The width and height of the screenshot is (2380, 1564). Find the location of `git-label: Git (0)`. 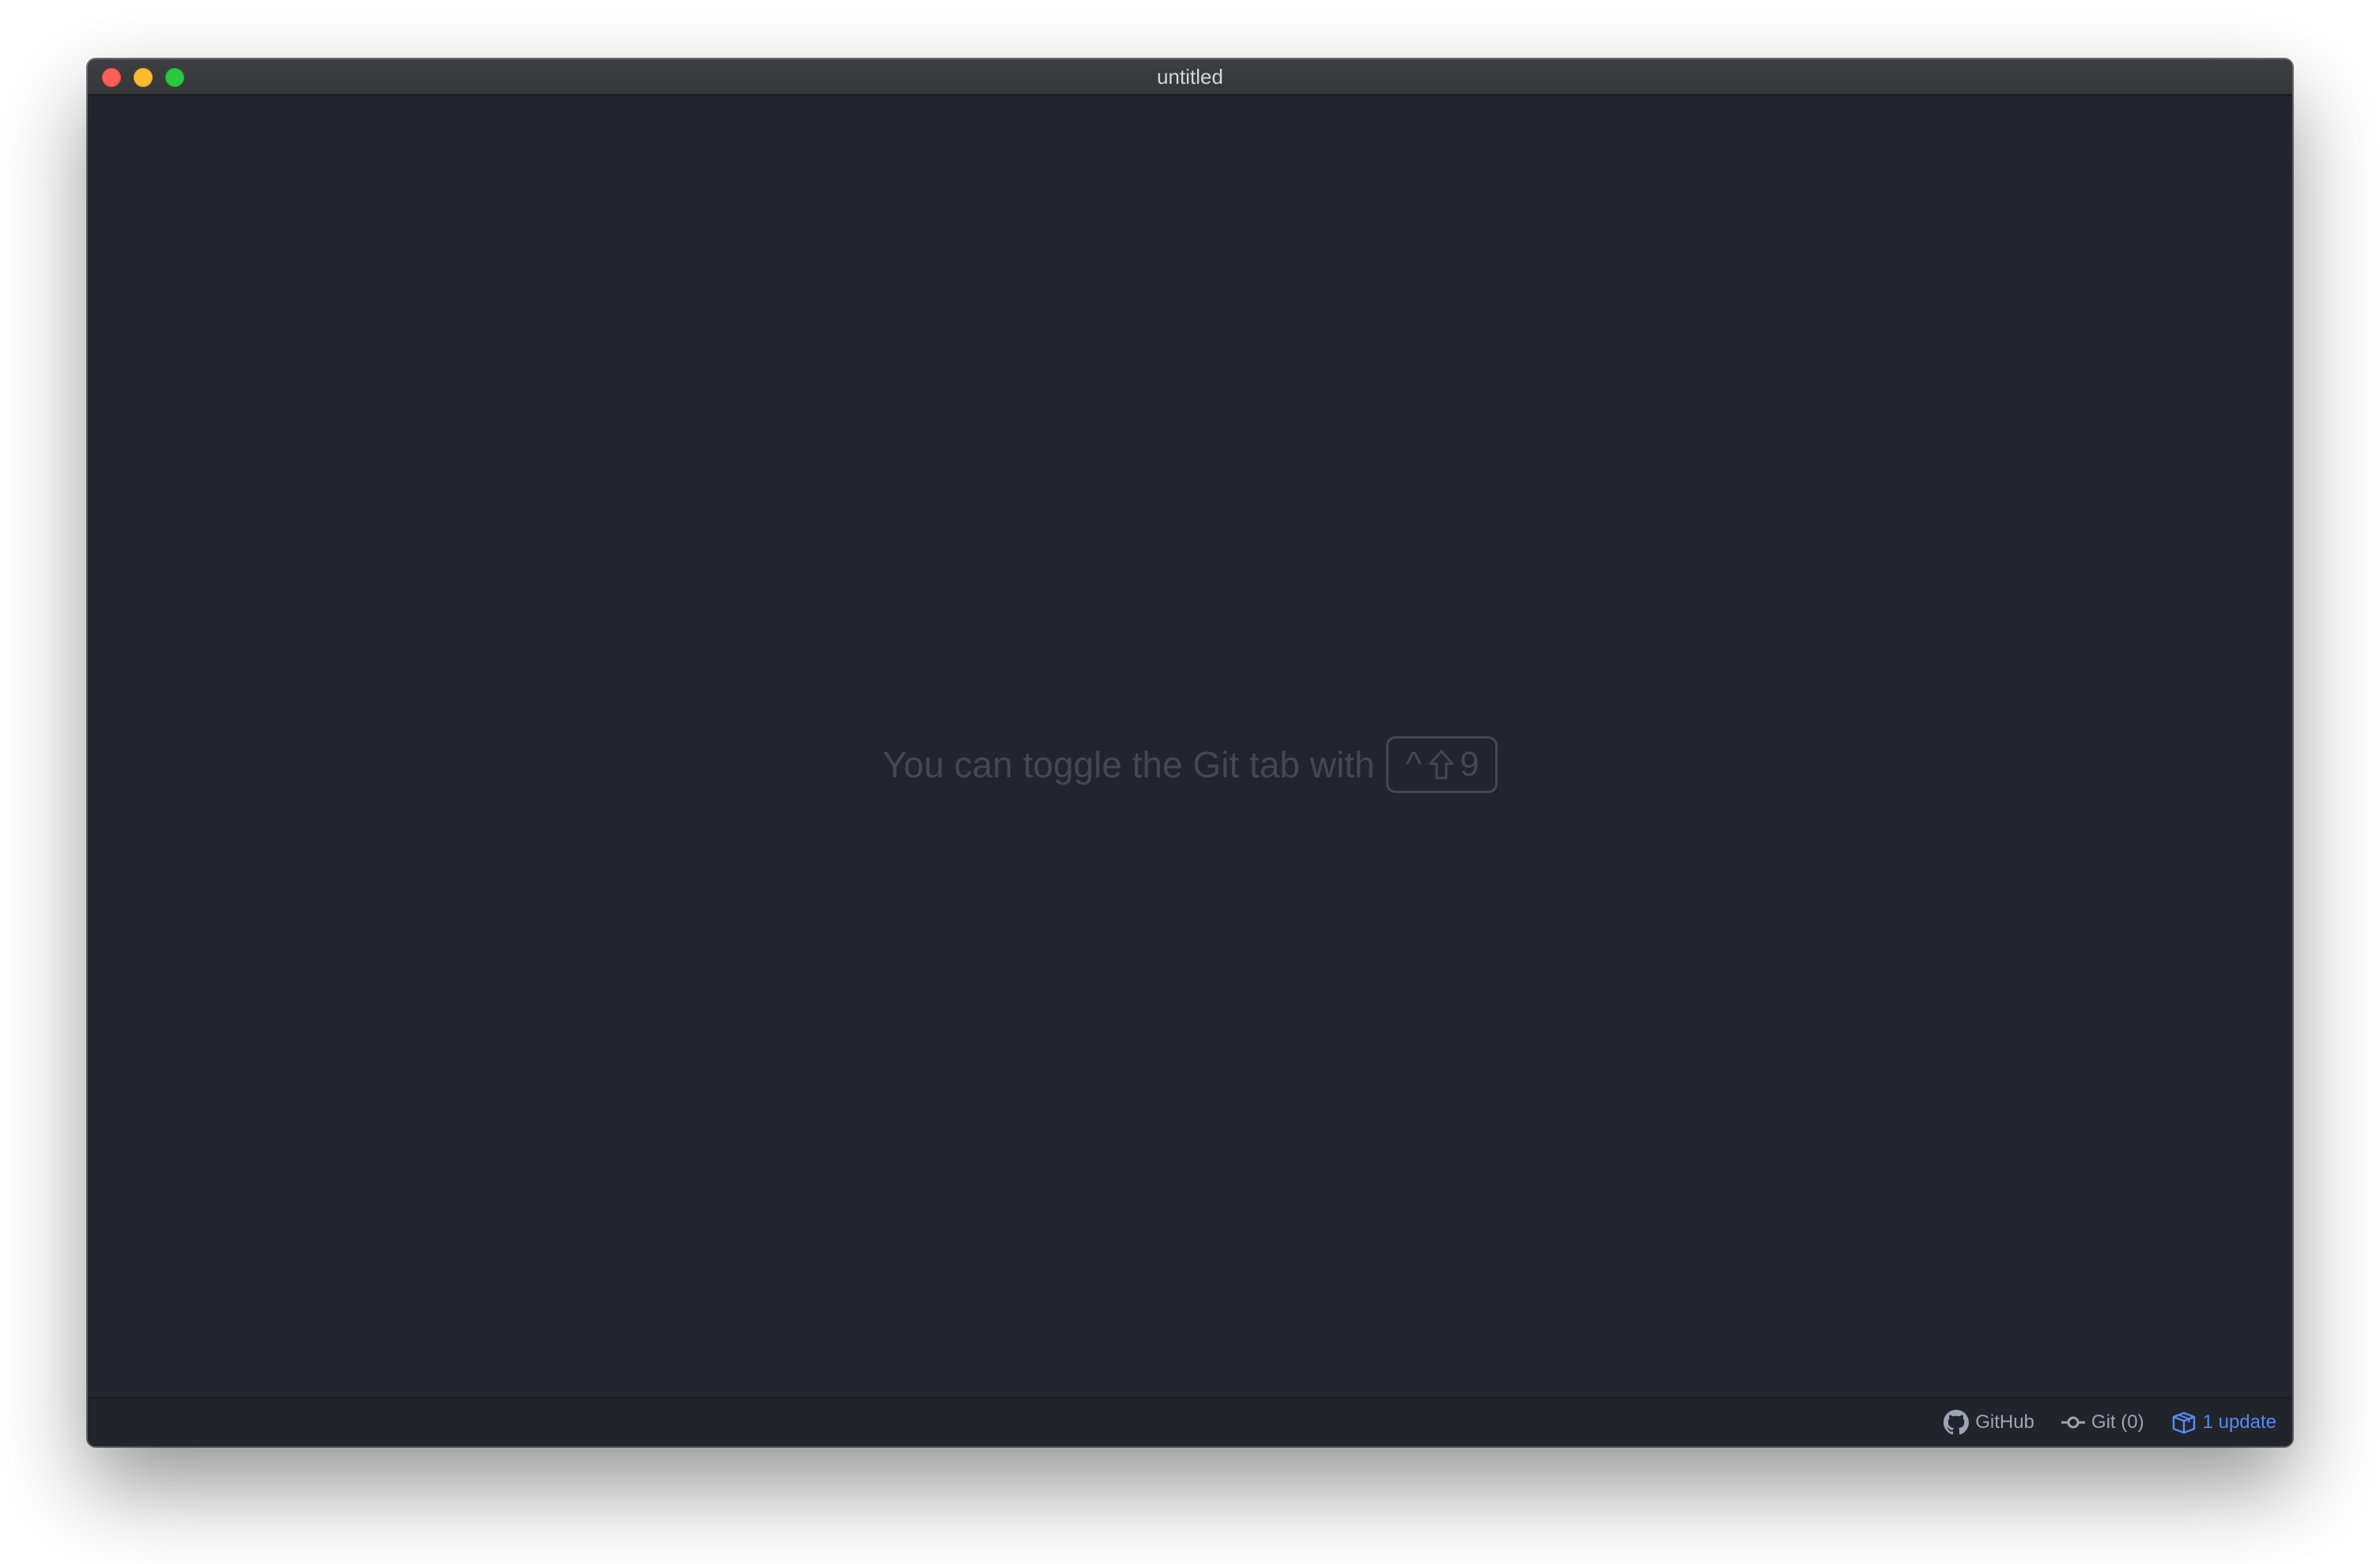

git-label: Git (0) is located at coordinates (2117, 1422).